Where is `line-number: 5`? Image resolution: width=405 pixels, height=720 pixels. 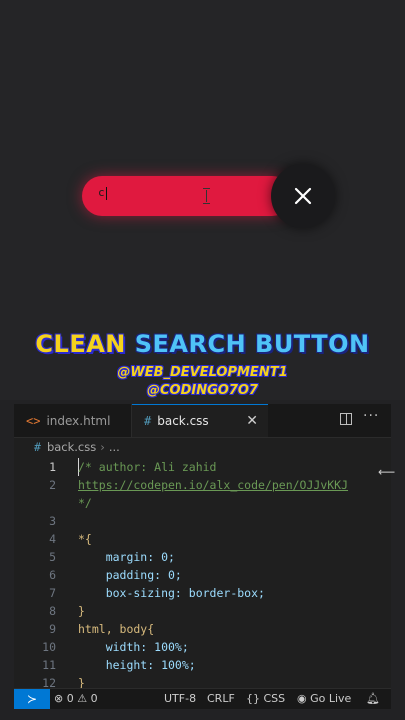 line-number: 5 is located at coordinates (52, 557).